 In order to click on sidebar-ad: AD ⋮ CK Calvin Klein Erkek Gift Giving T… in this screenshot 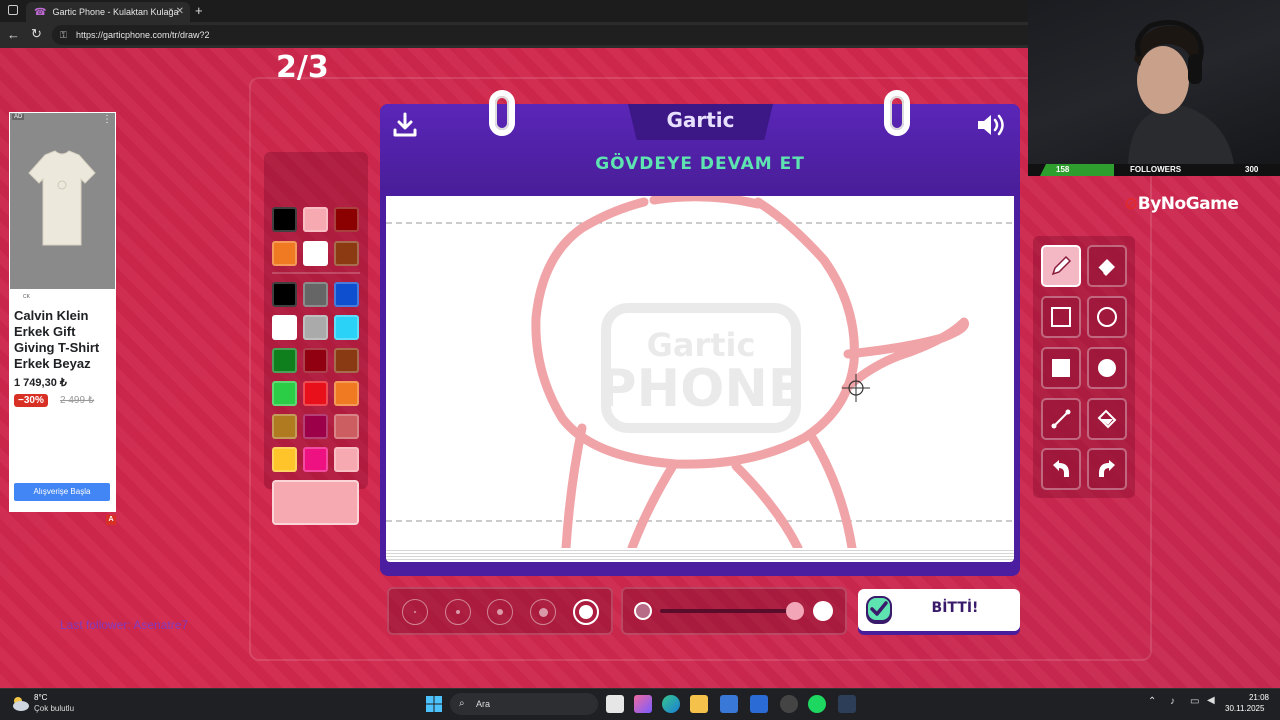, I will do `click(62, 312)`.